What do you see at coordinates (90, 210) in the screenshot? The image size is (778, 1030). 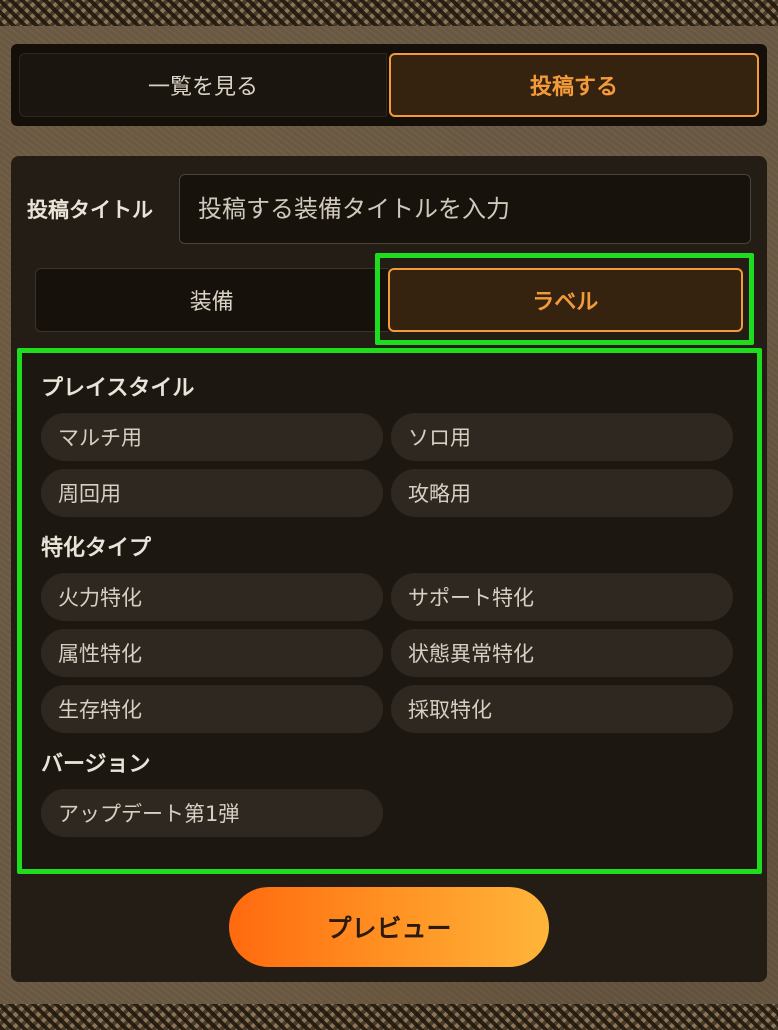 I see `title-label: 投稿タイトル` at bounding box center [90, 210].